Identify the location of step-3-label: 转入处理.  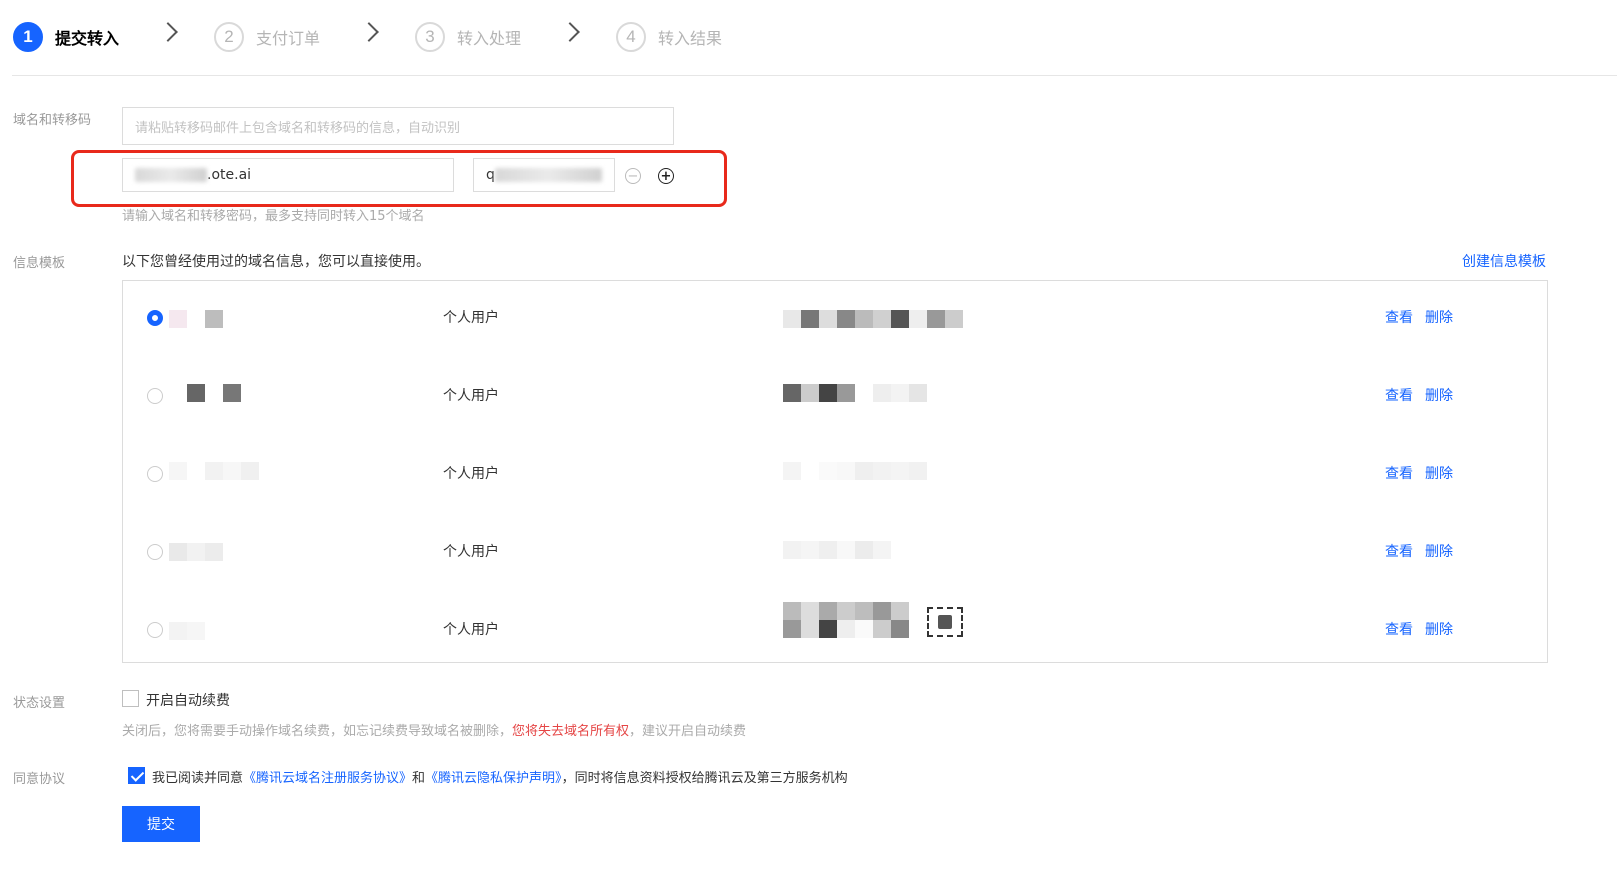
(489, 38).